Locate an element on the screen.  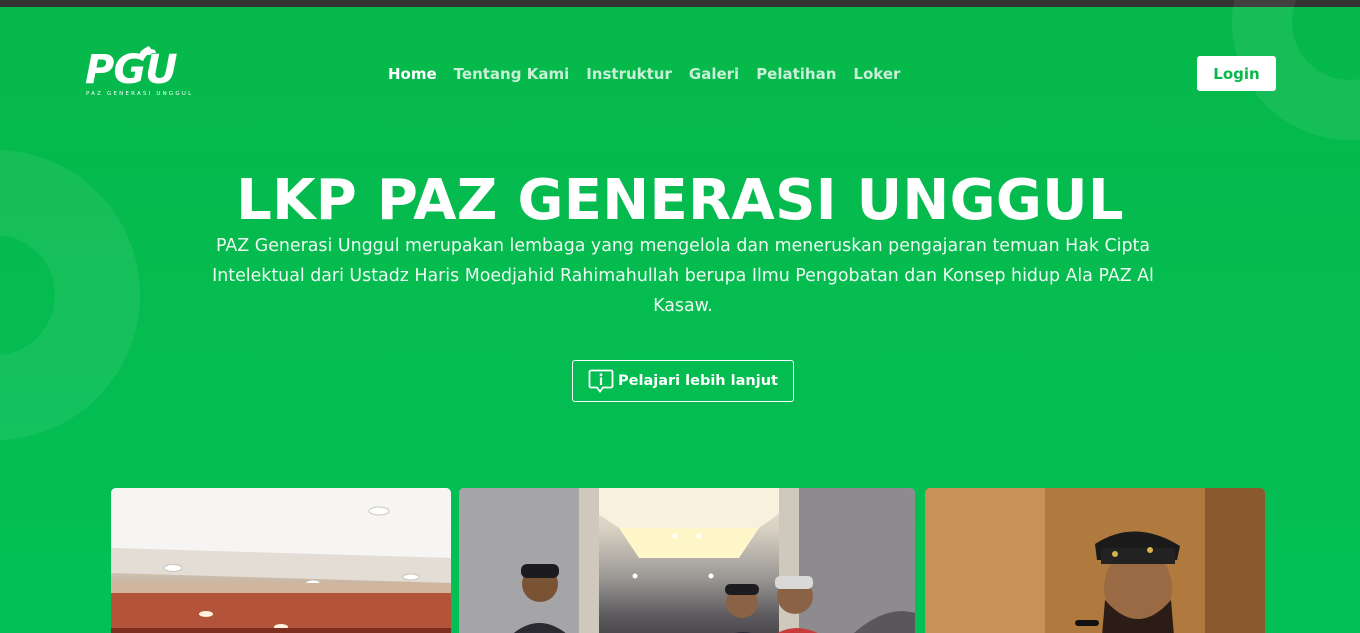
gallery-photo-group is located at coordinates (687, 560).